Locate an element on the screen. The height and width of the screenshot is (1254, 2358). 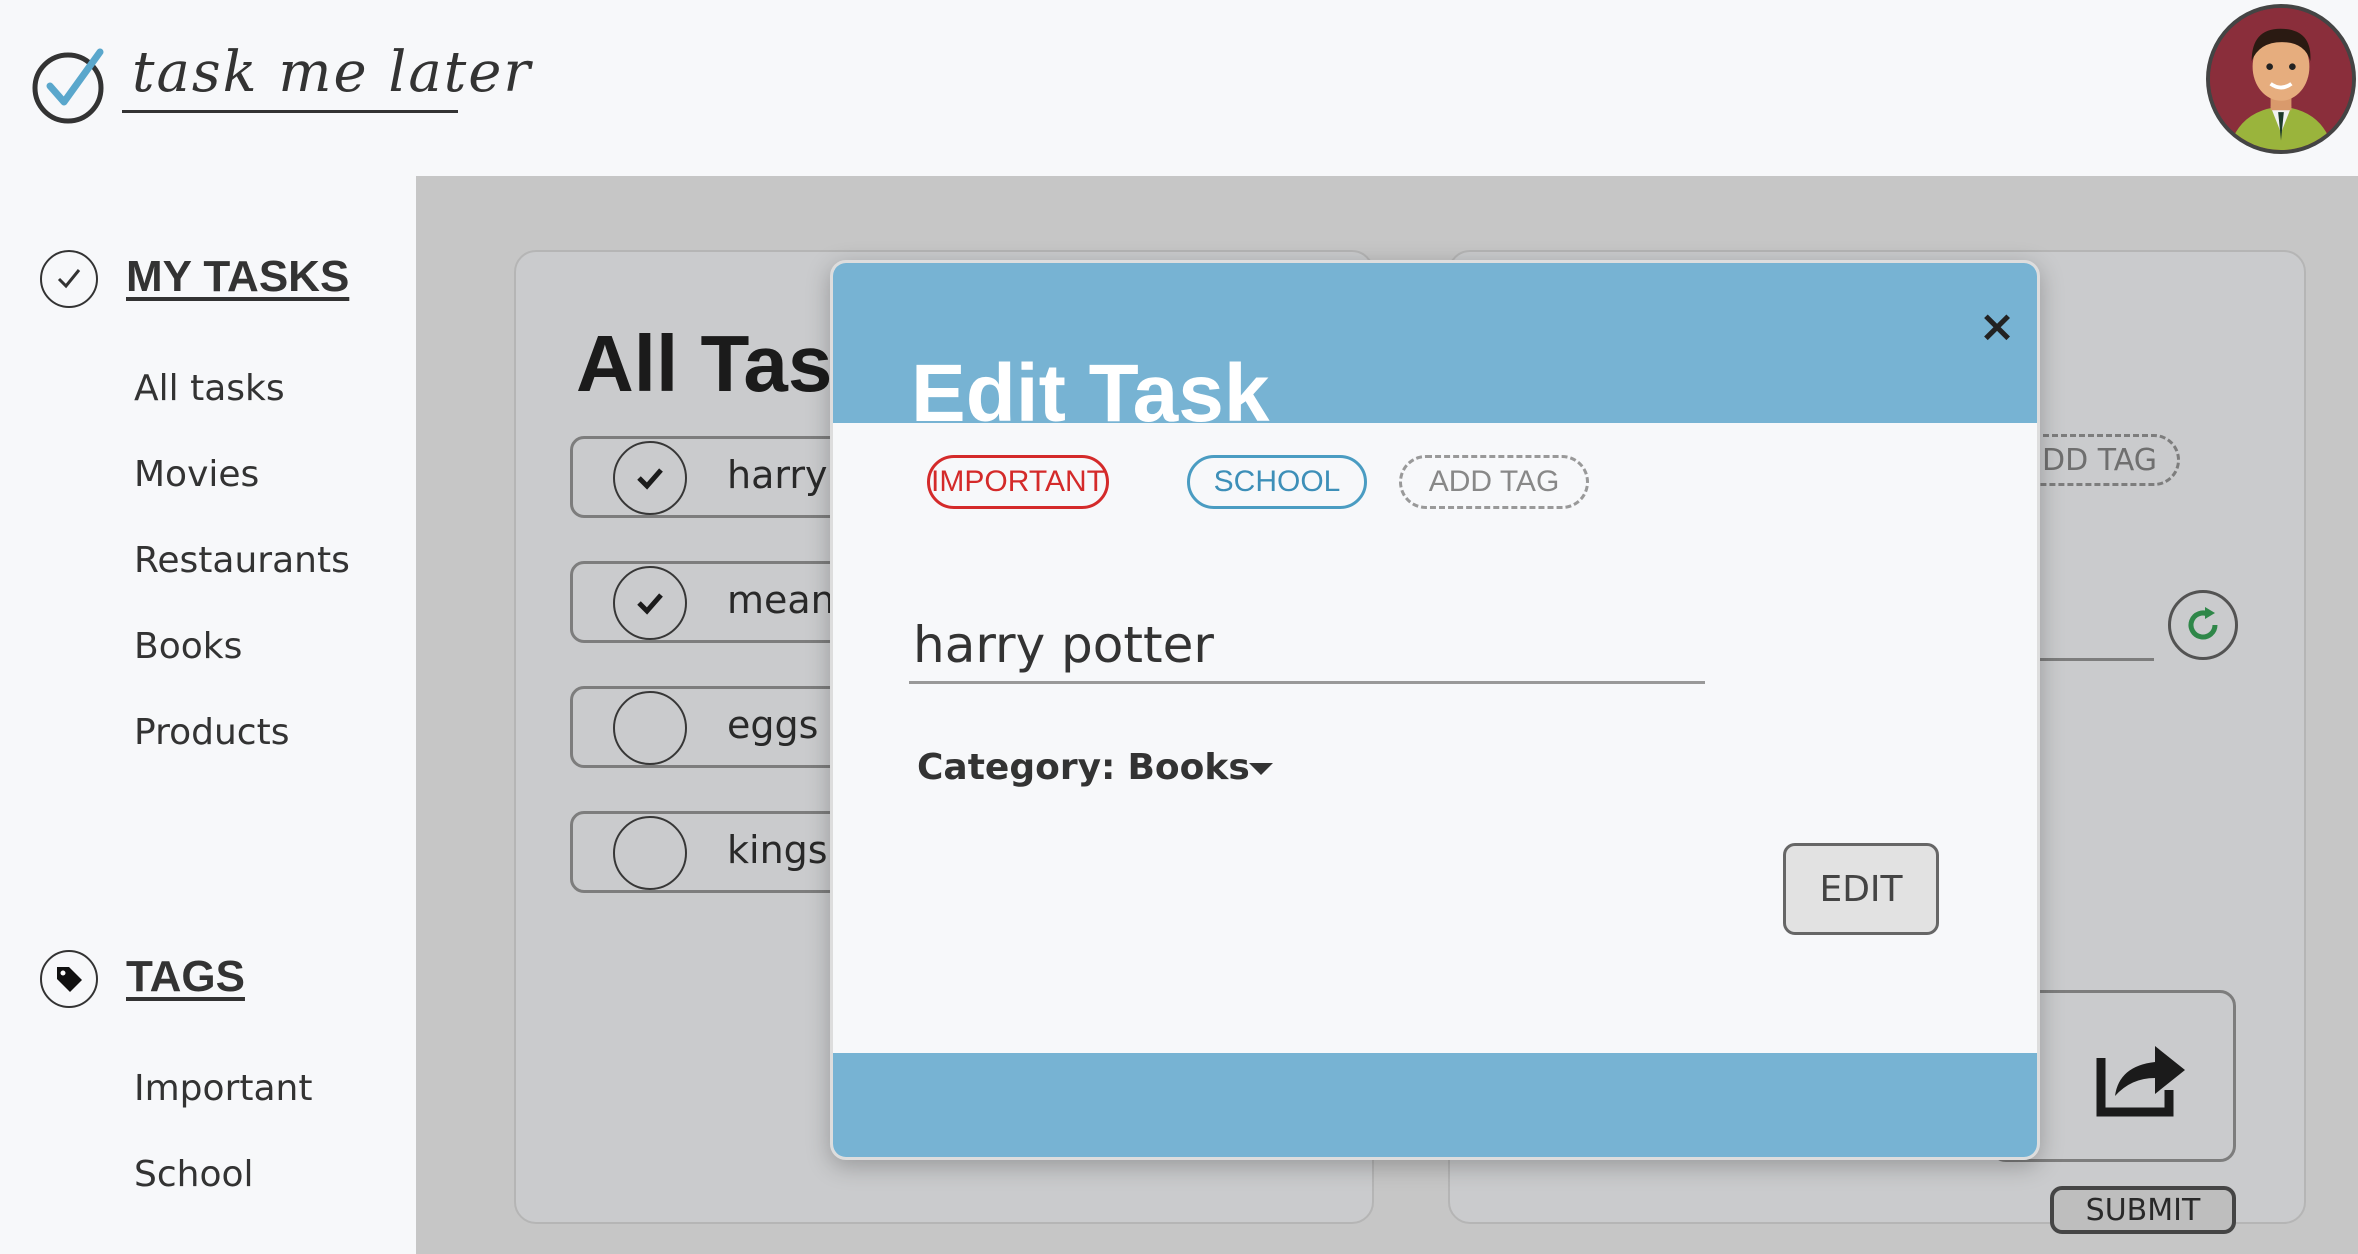
app-header: task me later is located at coordinates (1179, 88).